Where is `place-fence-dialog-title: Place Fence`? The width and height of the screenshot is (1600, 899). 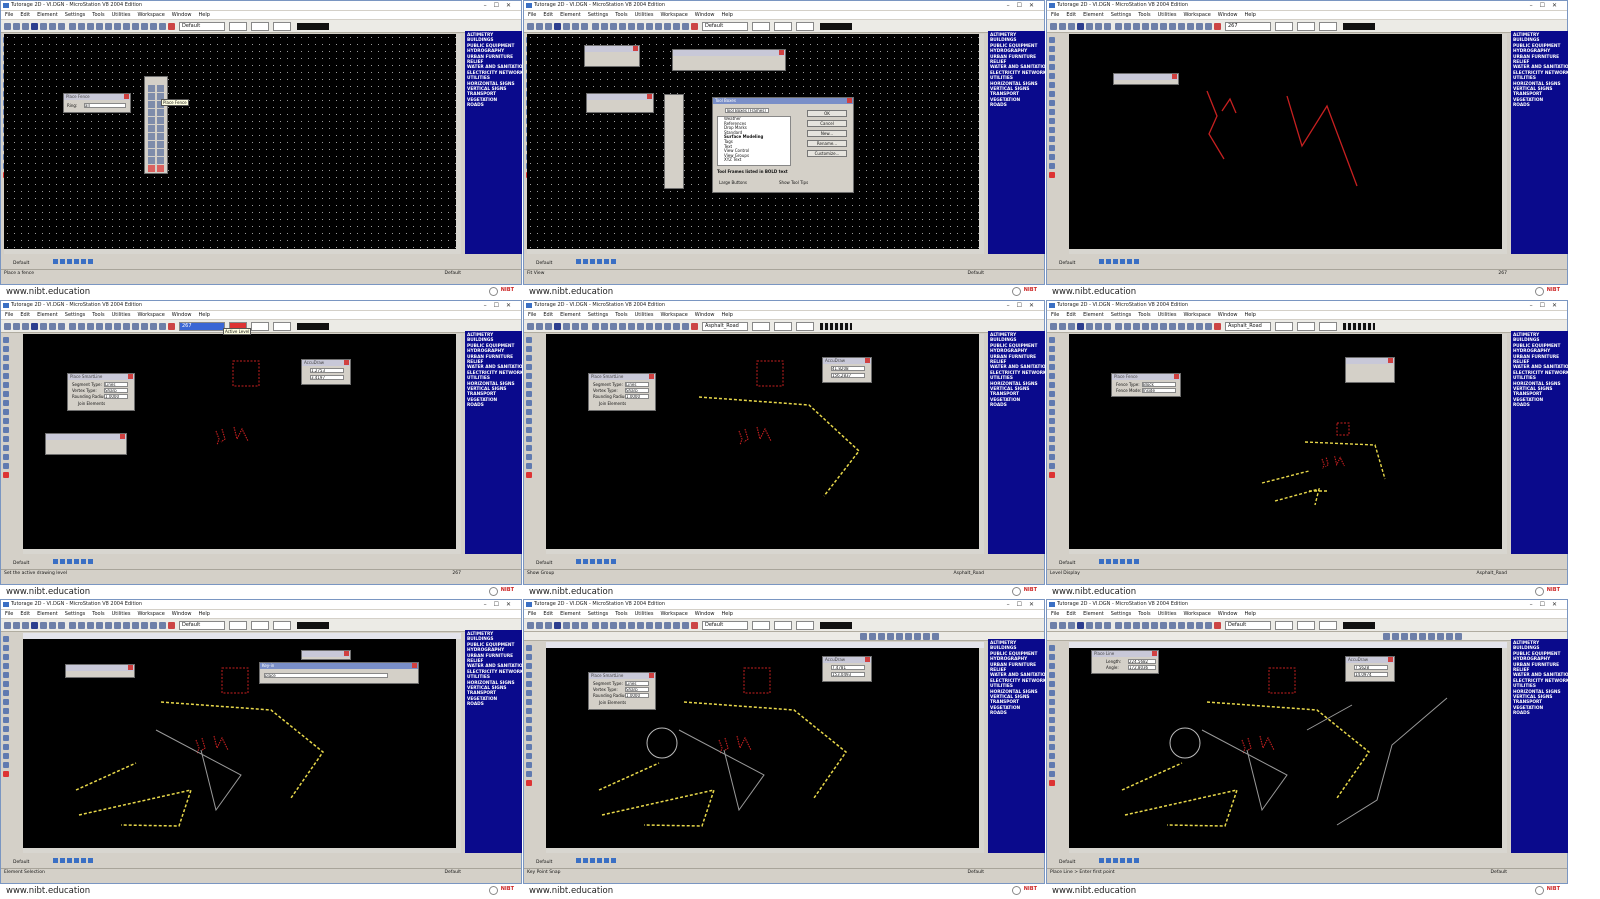 place-fence-dialog-title: Place Fence is located at coordinates (1146, 377).